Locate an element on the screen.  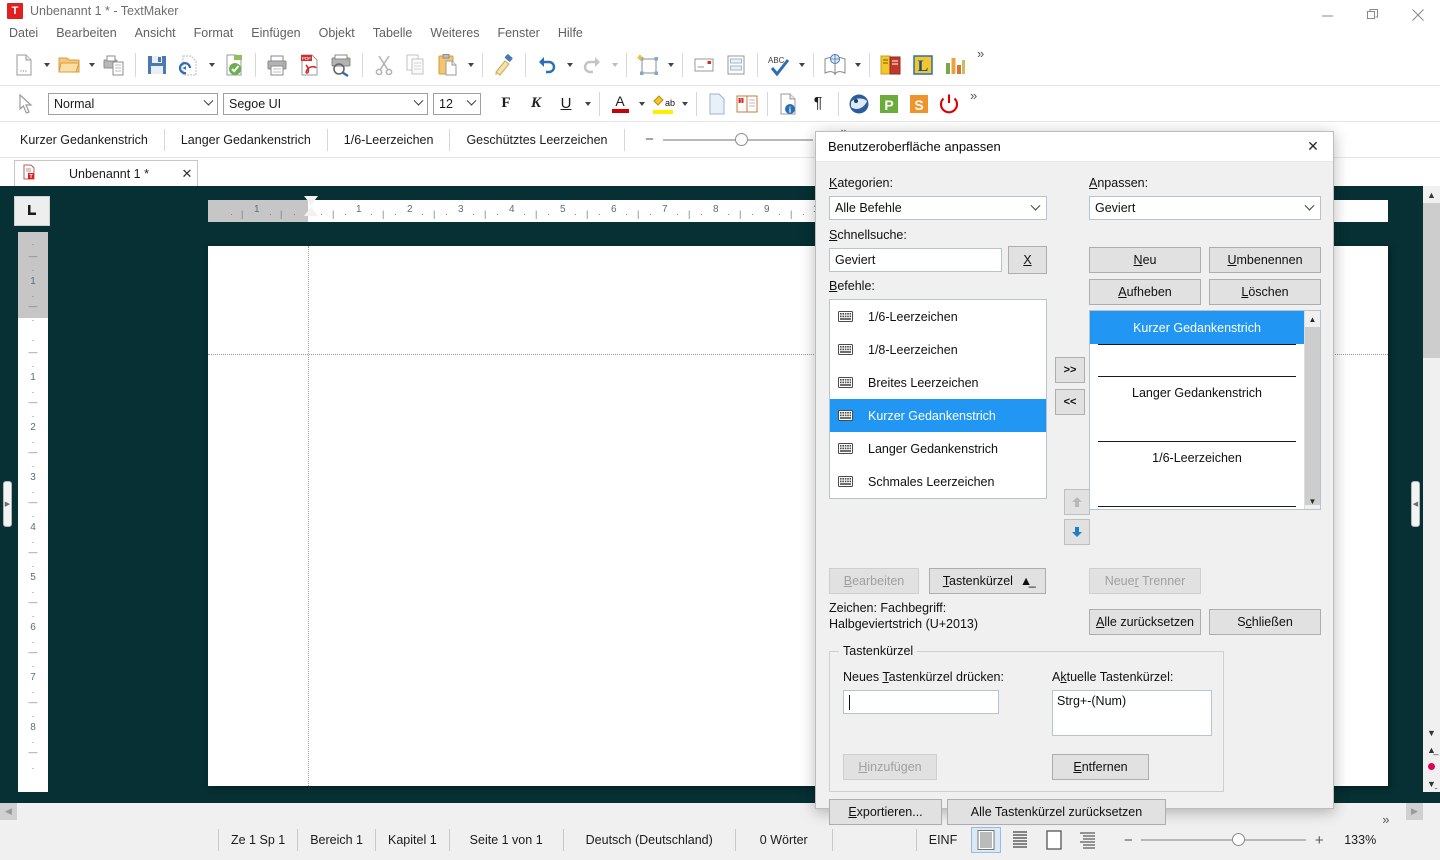
status-section: Bereich 1 is located at coordinates (336, 840).